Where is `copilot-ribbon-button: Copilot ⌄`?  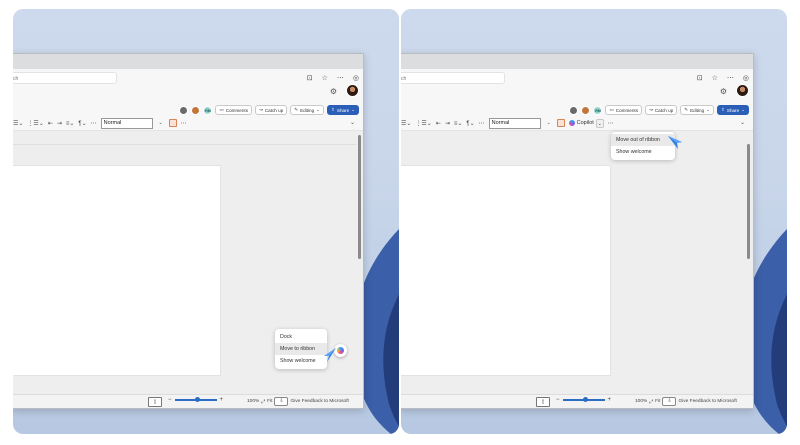 copilot-ribbon-button: Copilot ⌄ is located at coordinates (586, 123).